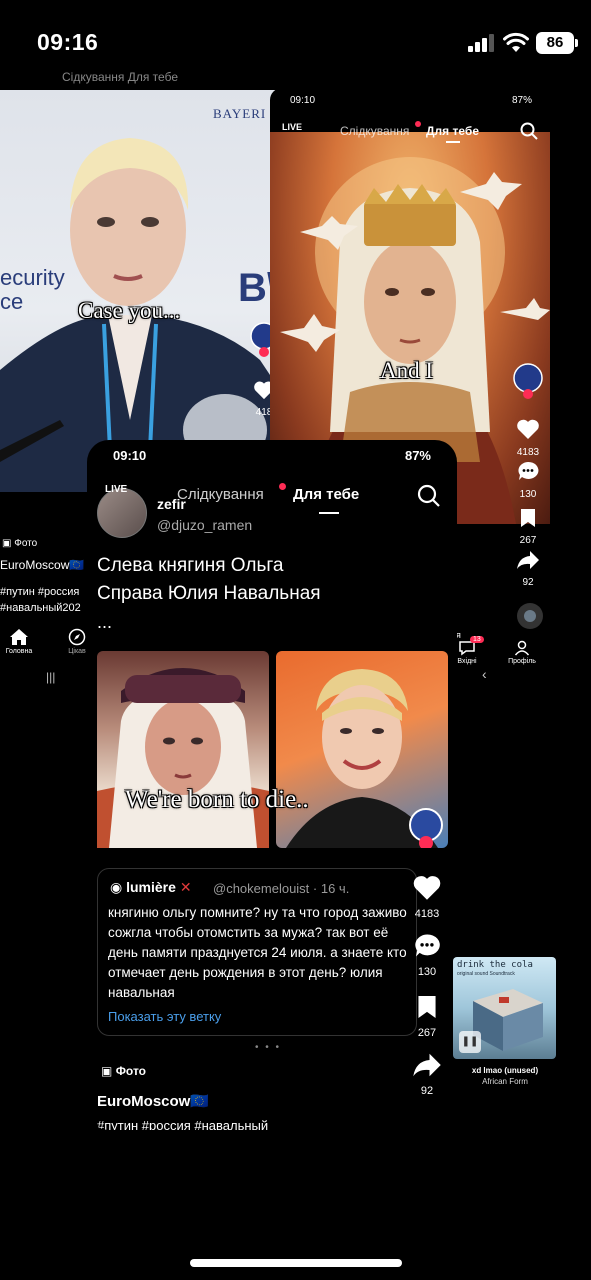 The width and height of the screenshot is (591, 1280). I want to click on author-avatar, so click(122, 513).